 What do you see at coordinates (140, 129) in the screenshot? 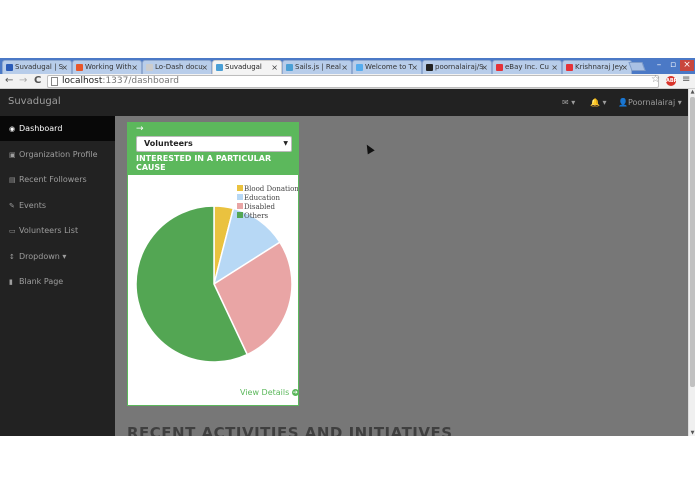
I see `arrow-right-icon: →` at bounding box center [140, 129].